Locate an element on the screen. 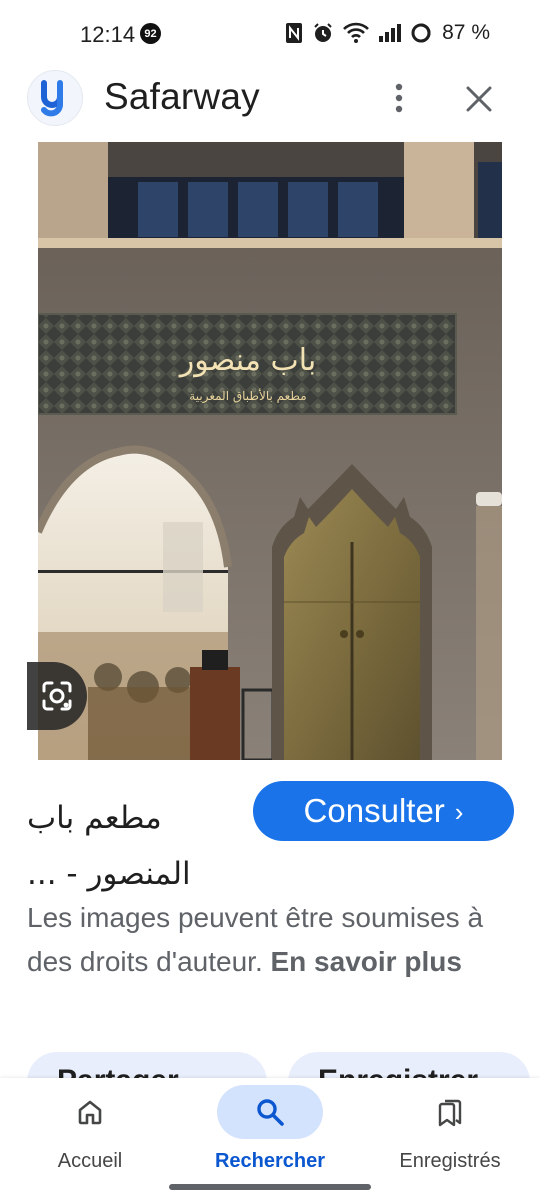  search-icon is located at coordinates (270, 1112).